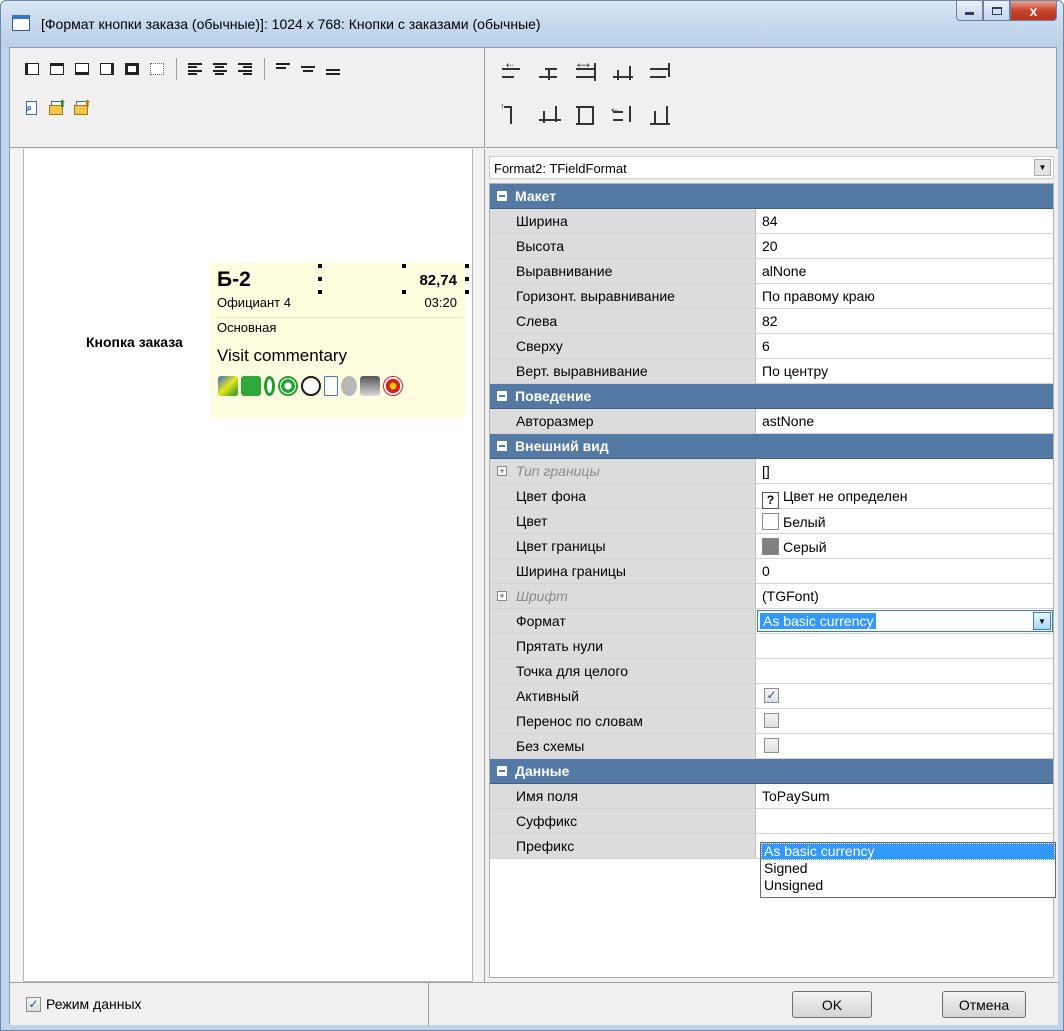  What do you see at coordinates (908, 851) in the screenshot?
I see `dropdown-option: As basic currency` at bounding box center [908, 851].